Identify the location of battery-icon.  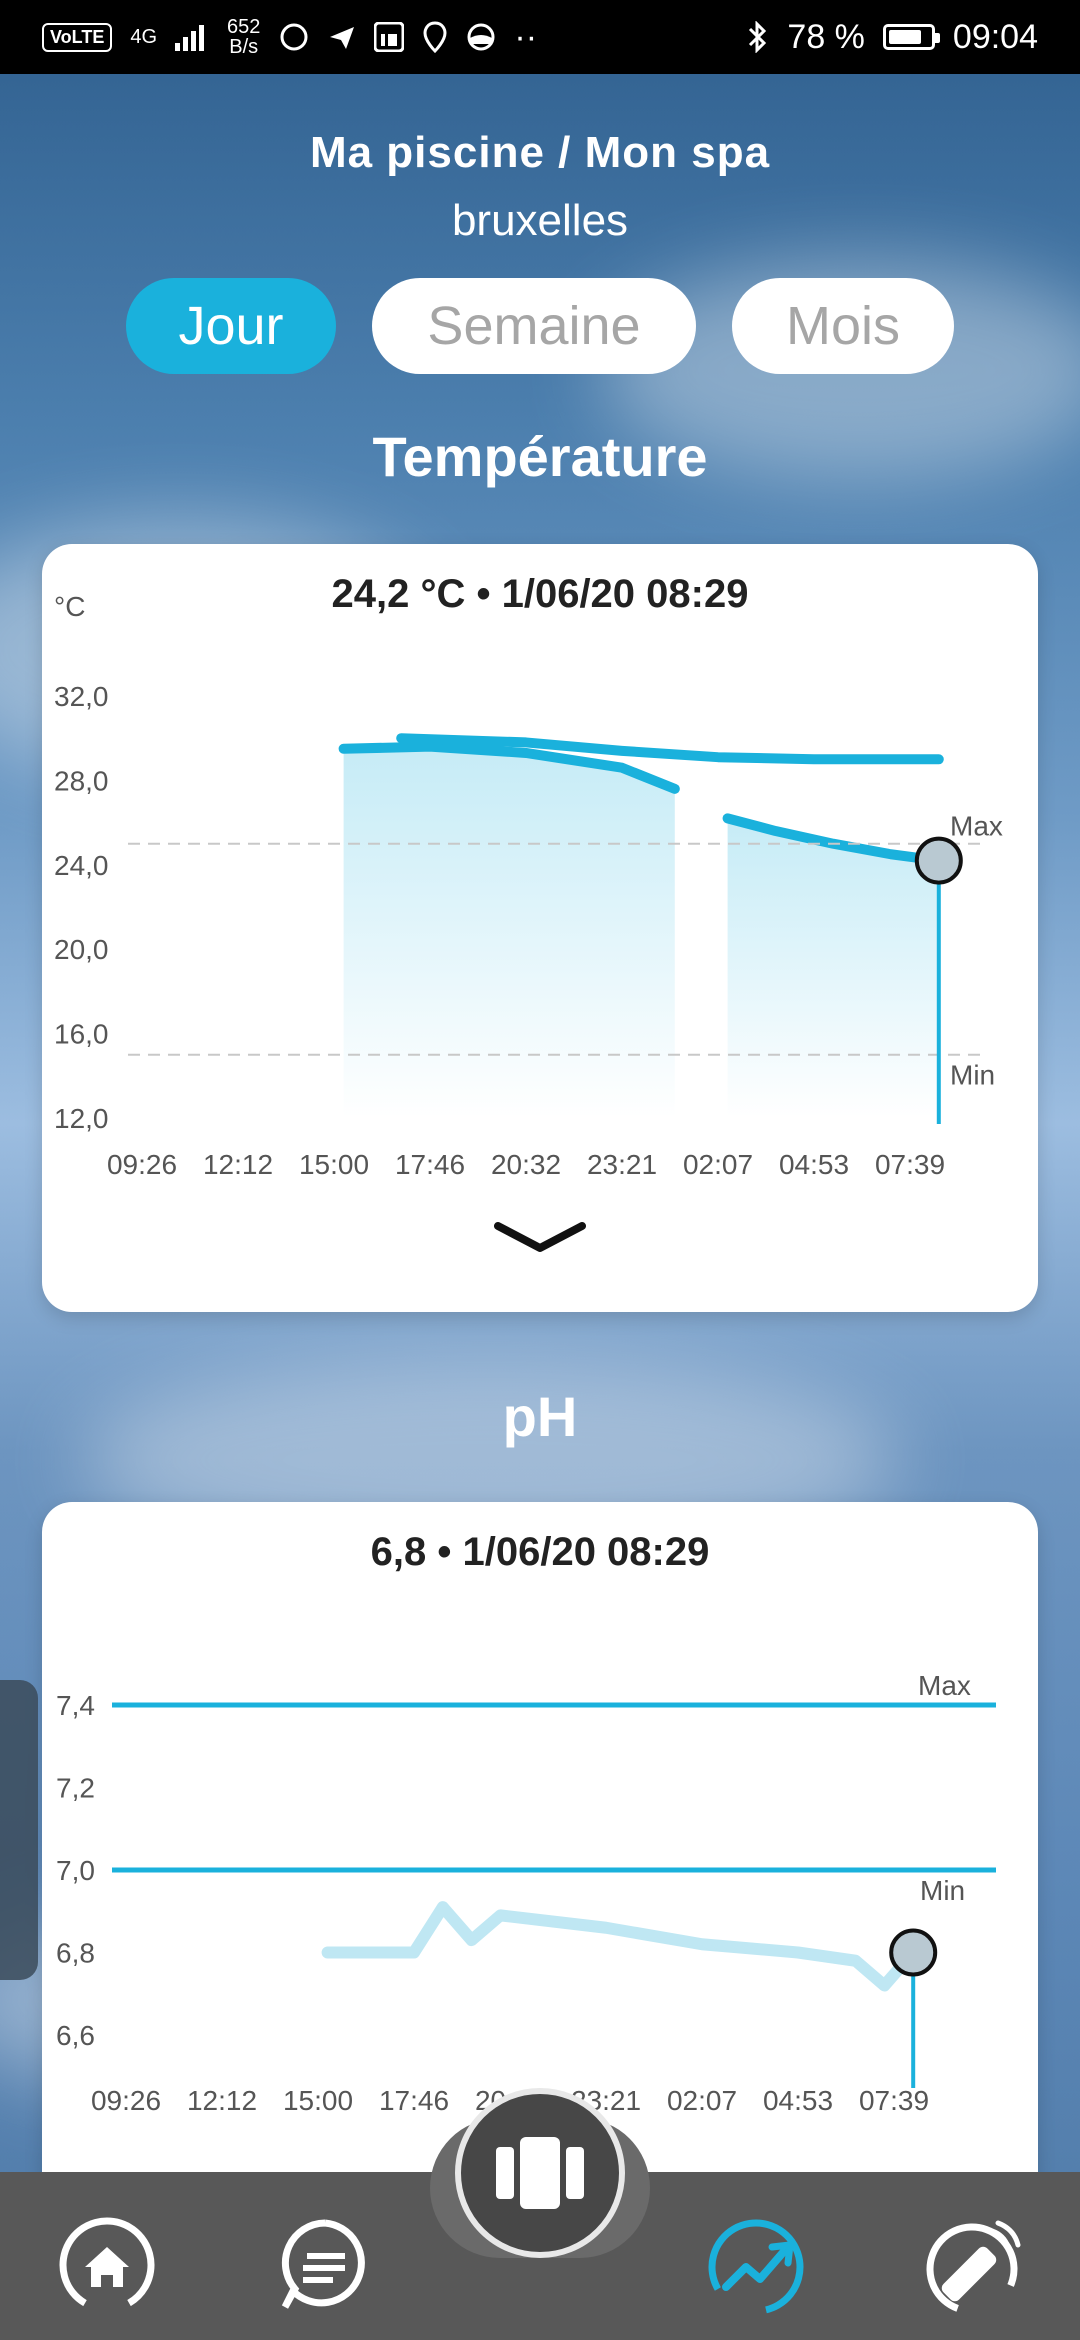
(911, 37).